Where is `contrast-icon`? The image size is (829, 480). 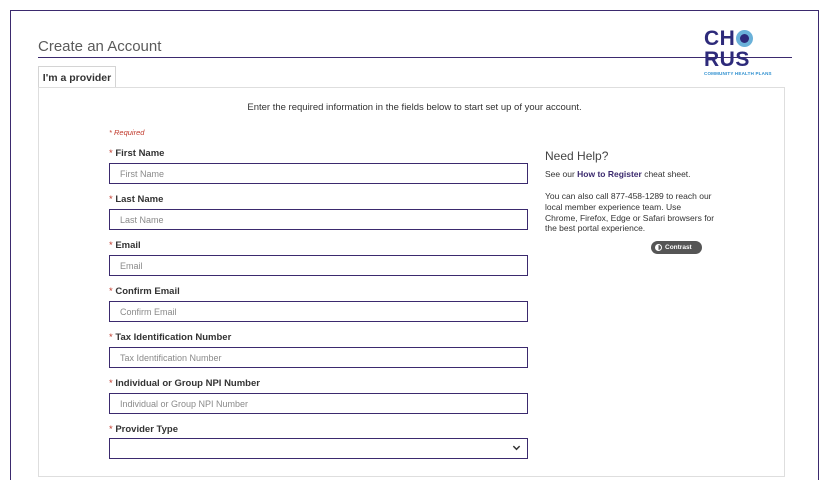 contrast-icon is located at coordinates (658, 247).